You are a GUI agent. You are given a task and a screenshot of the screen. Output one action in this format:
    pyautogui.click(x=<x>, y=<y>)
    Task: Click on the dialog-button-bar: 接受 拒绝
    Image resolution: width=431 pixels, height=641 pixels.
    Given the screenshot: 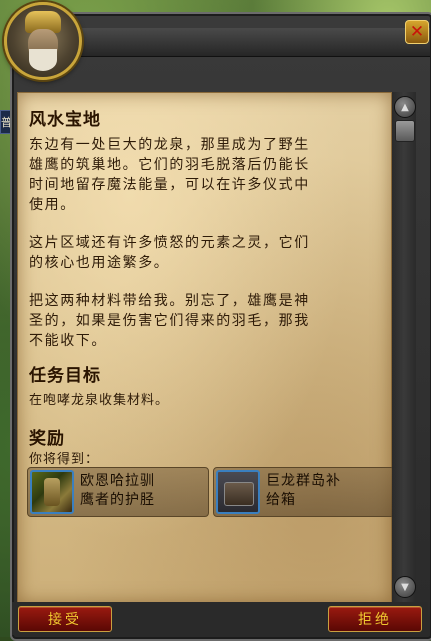 What is the action you would take?
    pyautogui.click(x=220, y=618)
    